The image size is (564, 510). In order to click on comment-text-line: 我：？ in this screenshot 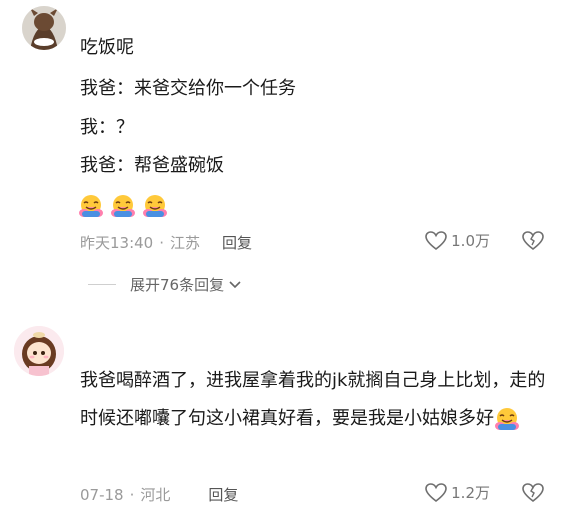, I will do `click(107, 127)`.